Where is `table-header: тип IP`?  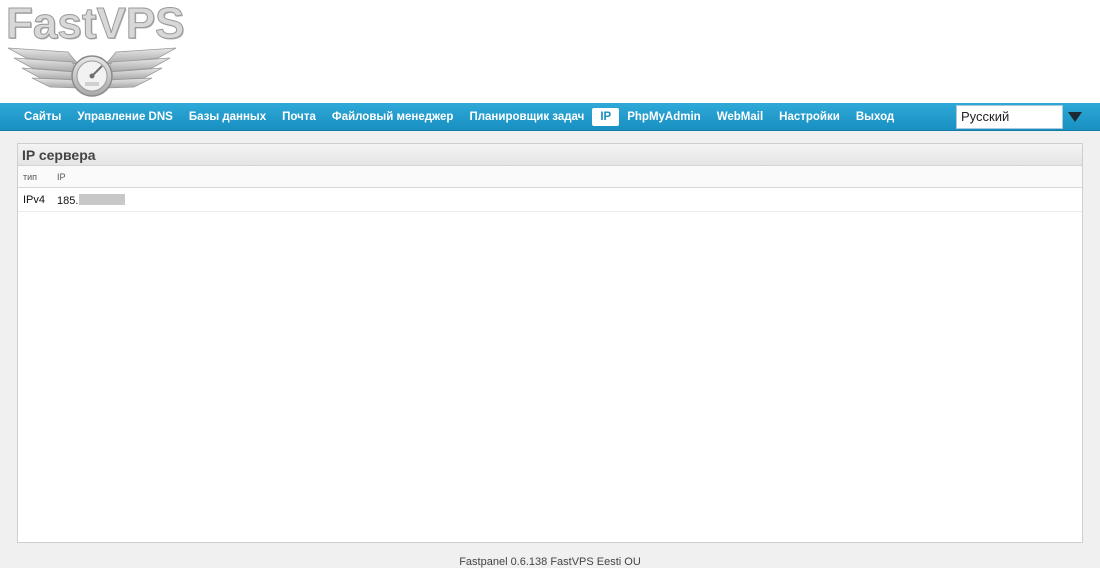 table-header: тип IP is located at coordinates (550, 177).